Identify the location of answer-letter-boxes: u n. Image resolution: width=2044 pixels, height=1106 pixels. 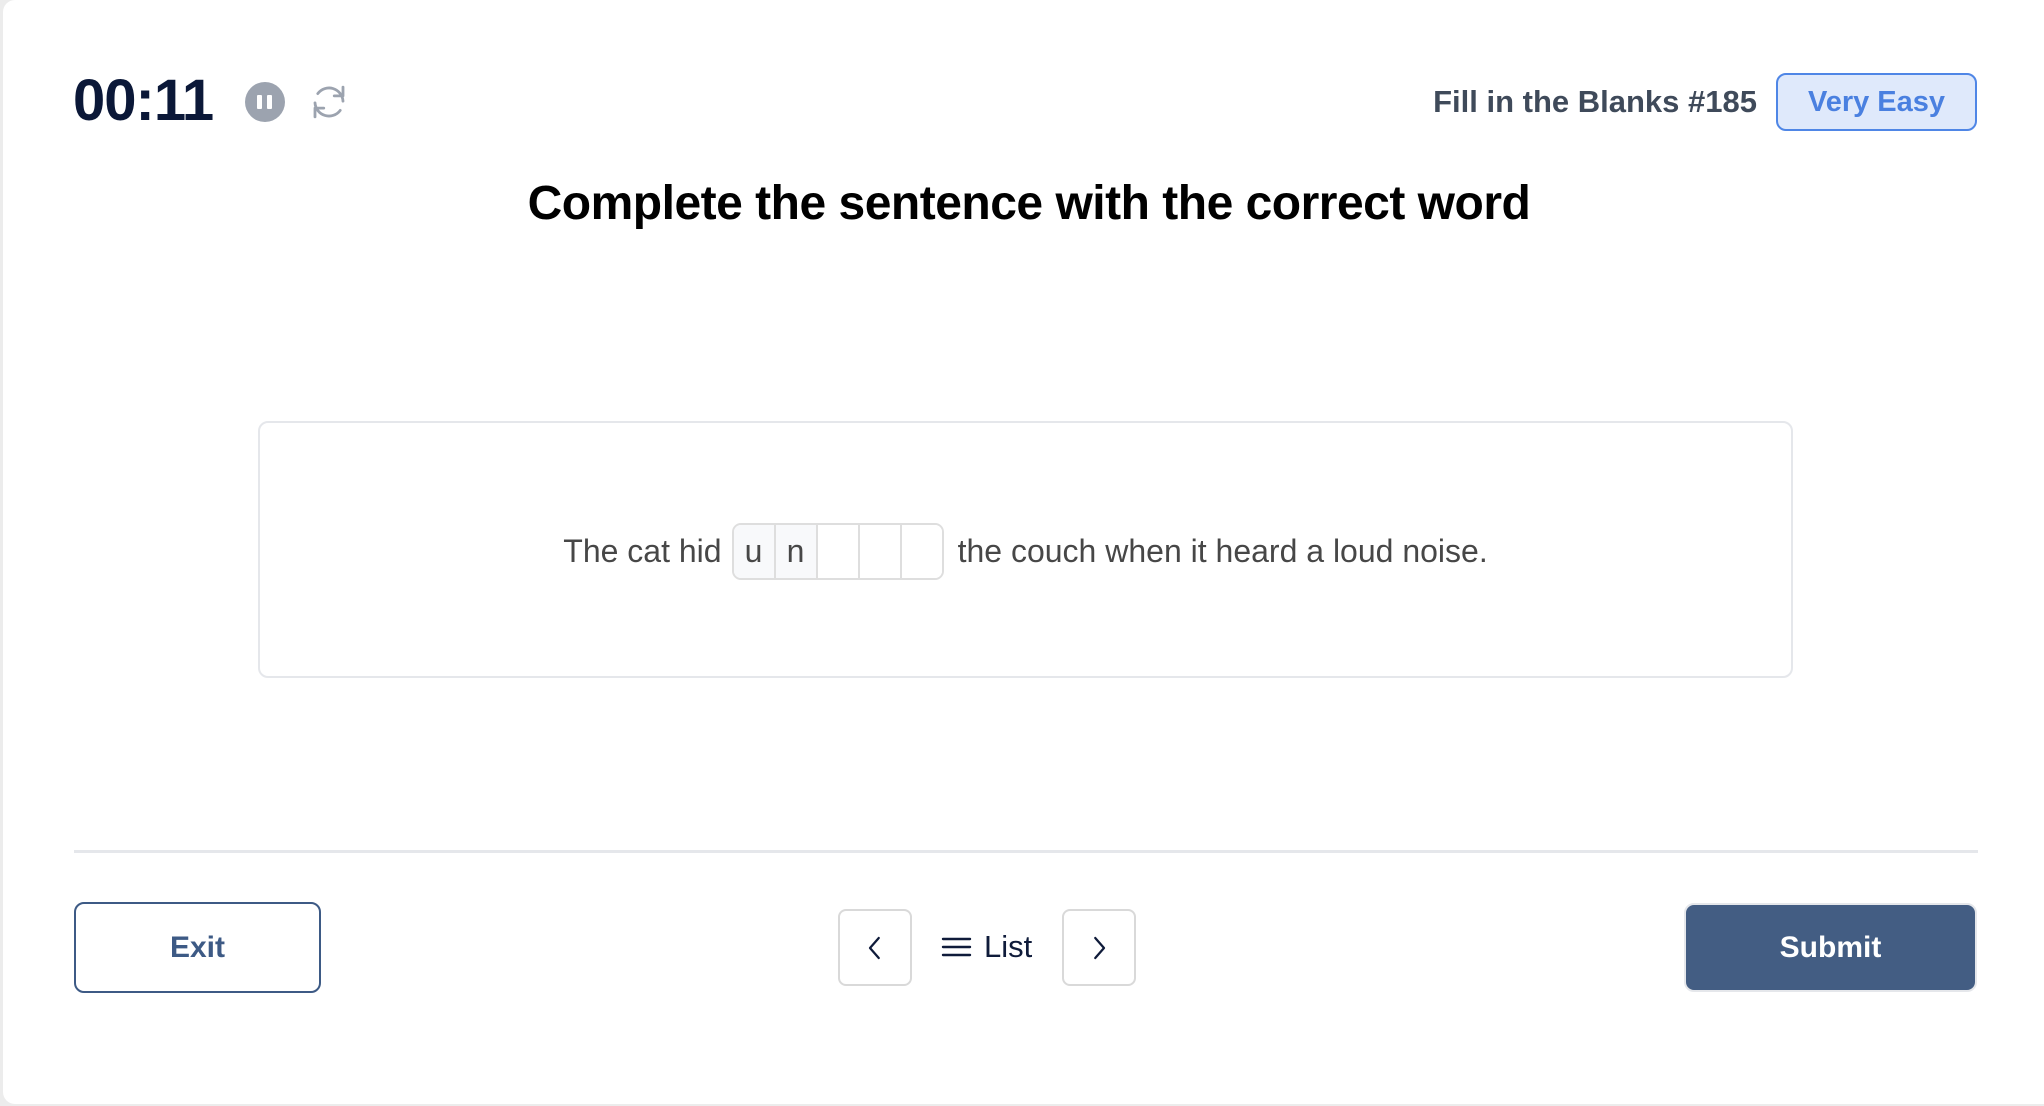
(837, 551).